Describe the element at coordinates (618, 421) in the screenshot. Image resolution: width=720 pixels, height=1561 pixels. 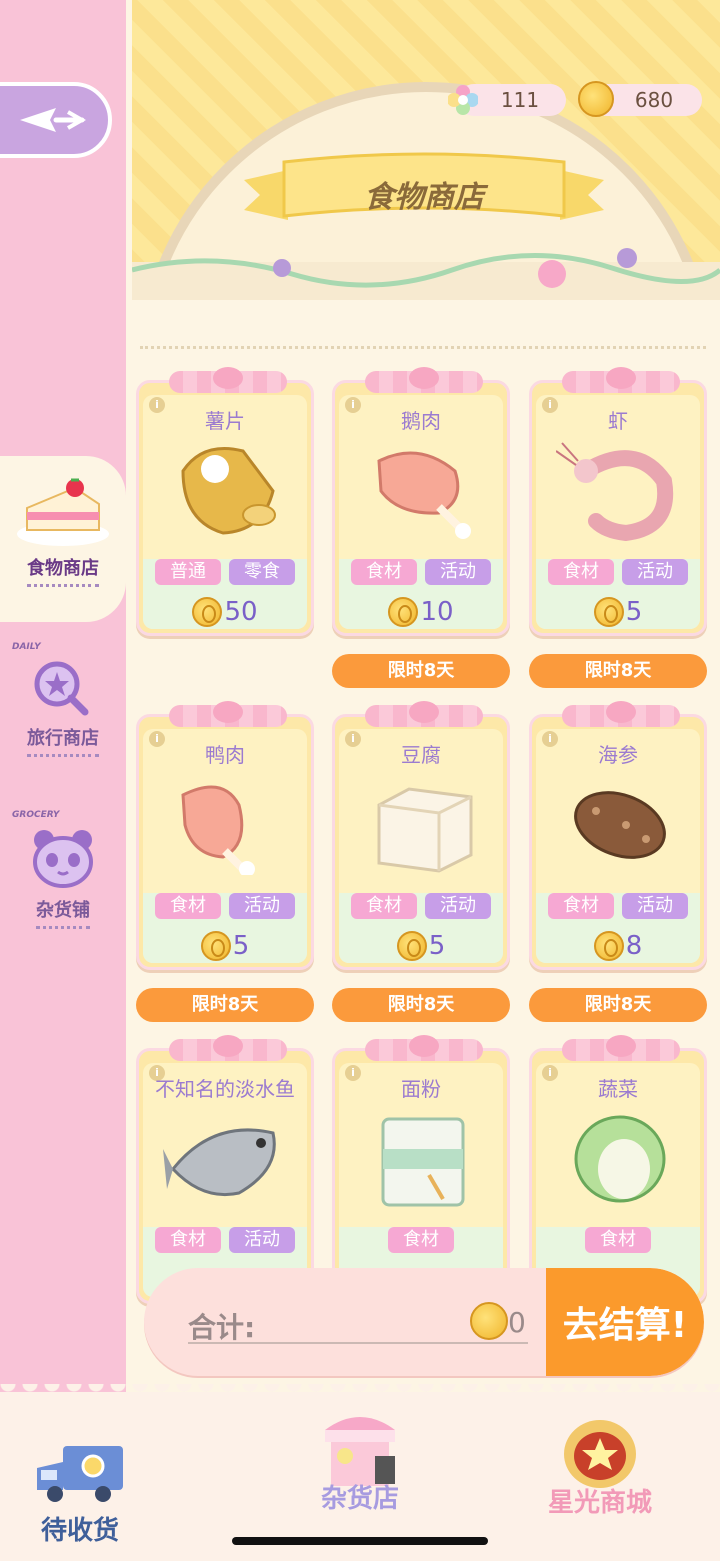
I see `item-name: 虾` at that location.